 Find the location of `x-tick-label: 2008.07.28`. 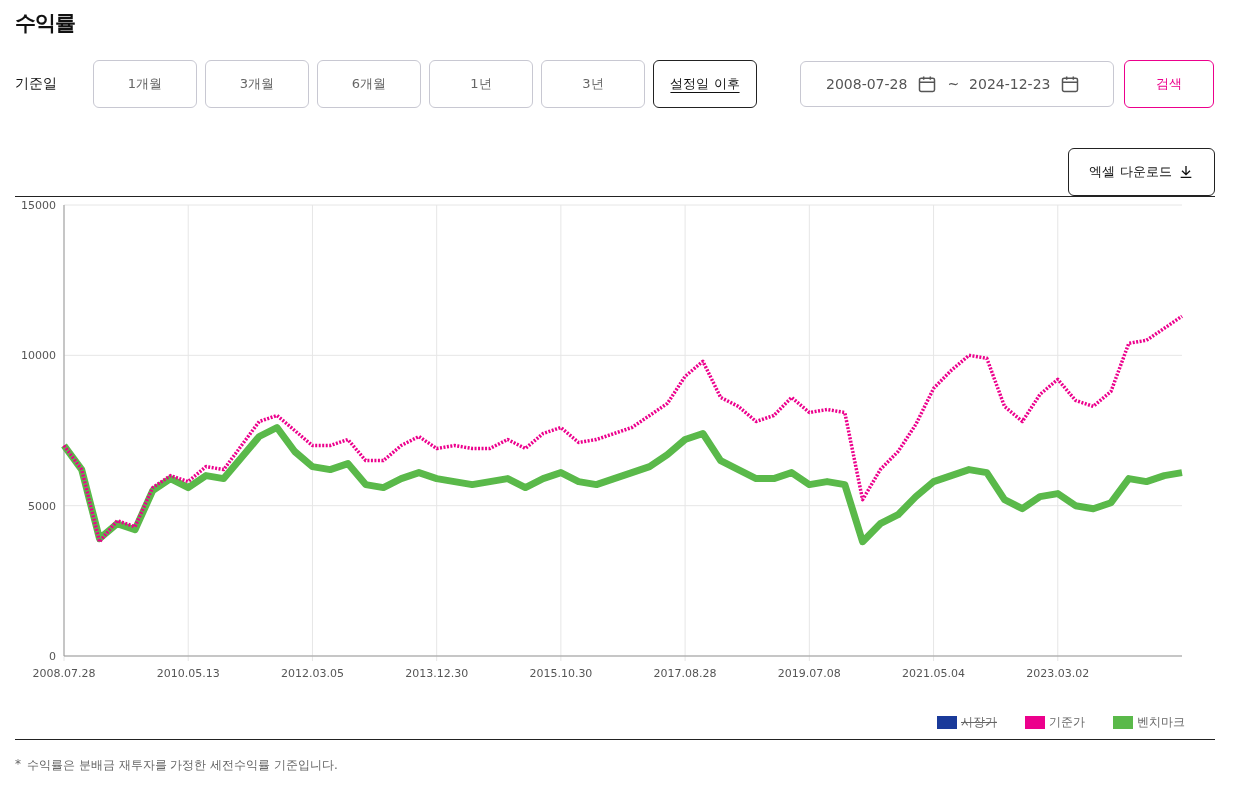

x-tick-label: 2008.07.28 is located at coordinates (64, 673).